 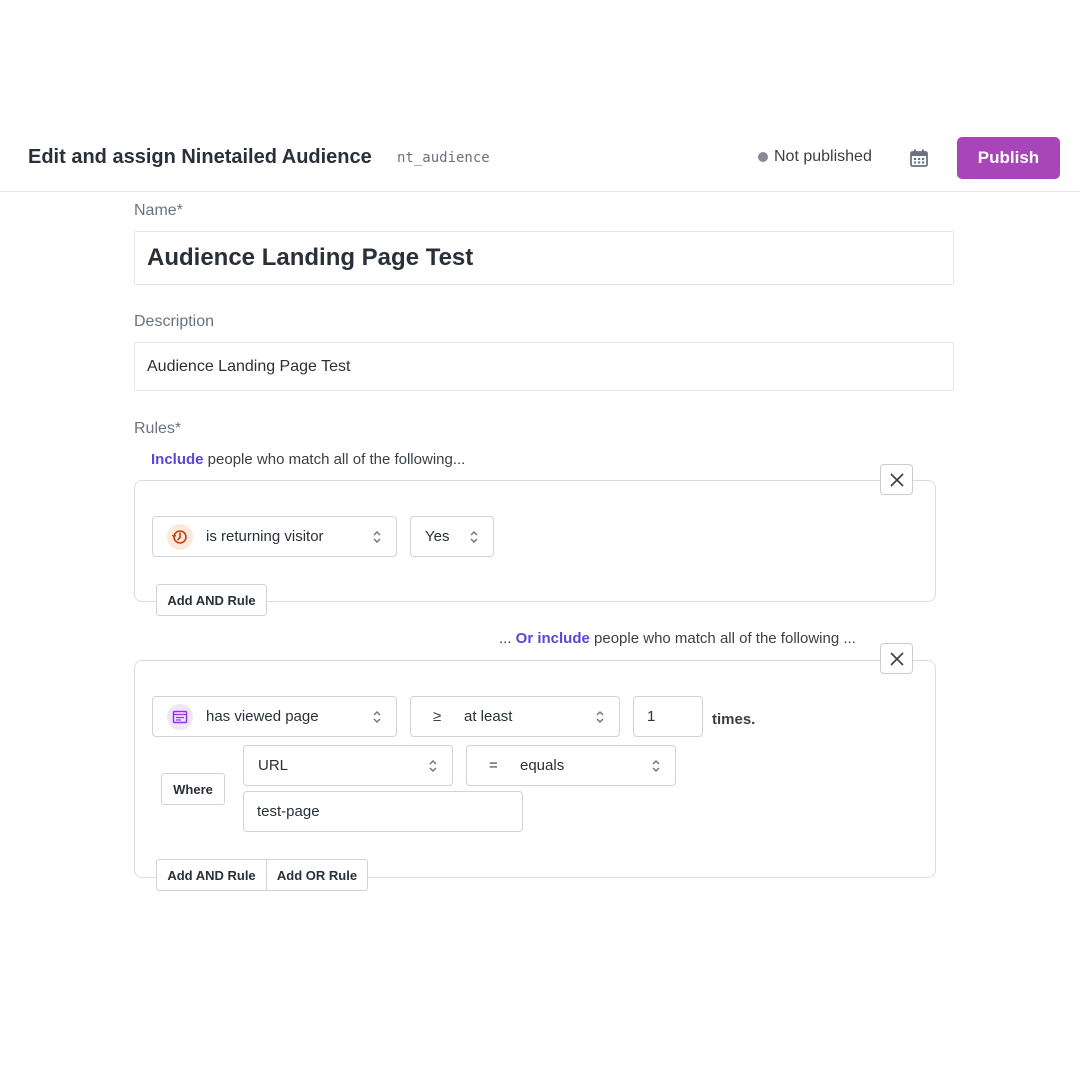 I want to click on add-or-rule-button: Add OR Rule, so click(x=317, y=875).